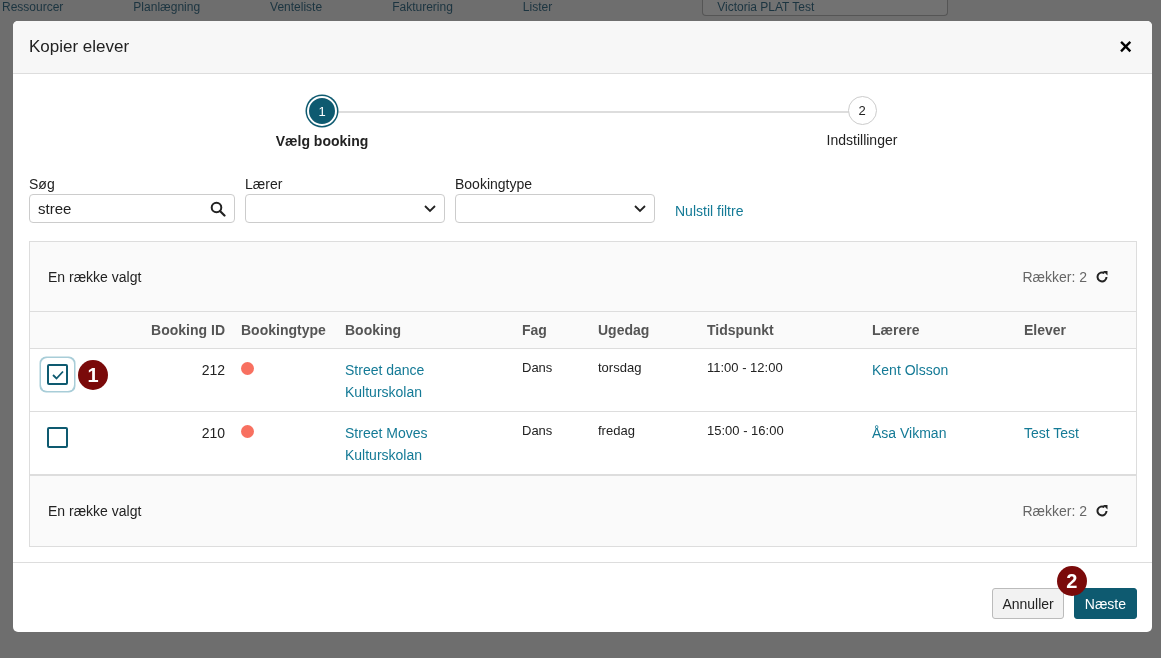  What do you see at coordinates (1051, 433) in the screenshot?
I see `student-link: Test Test` at bounding box center [1051, 433].